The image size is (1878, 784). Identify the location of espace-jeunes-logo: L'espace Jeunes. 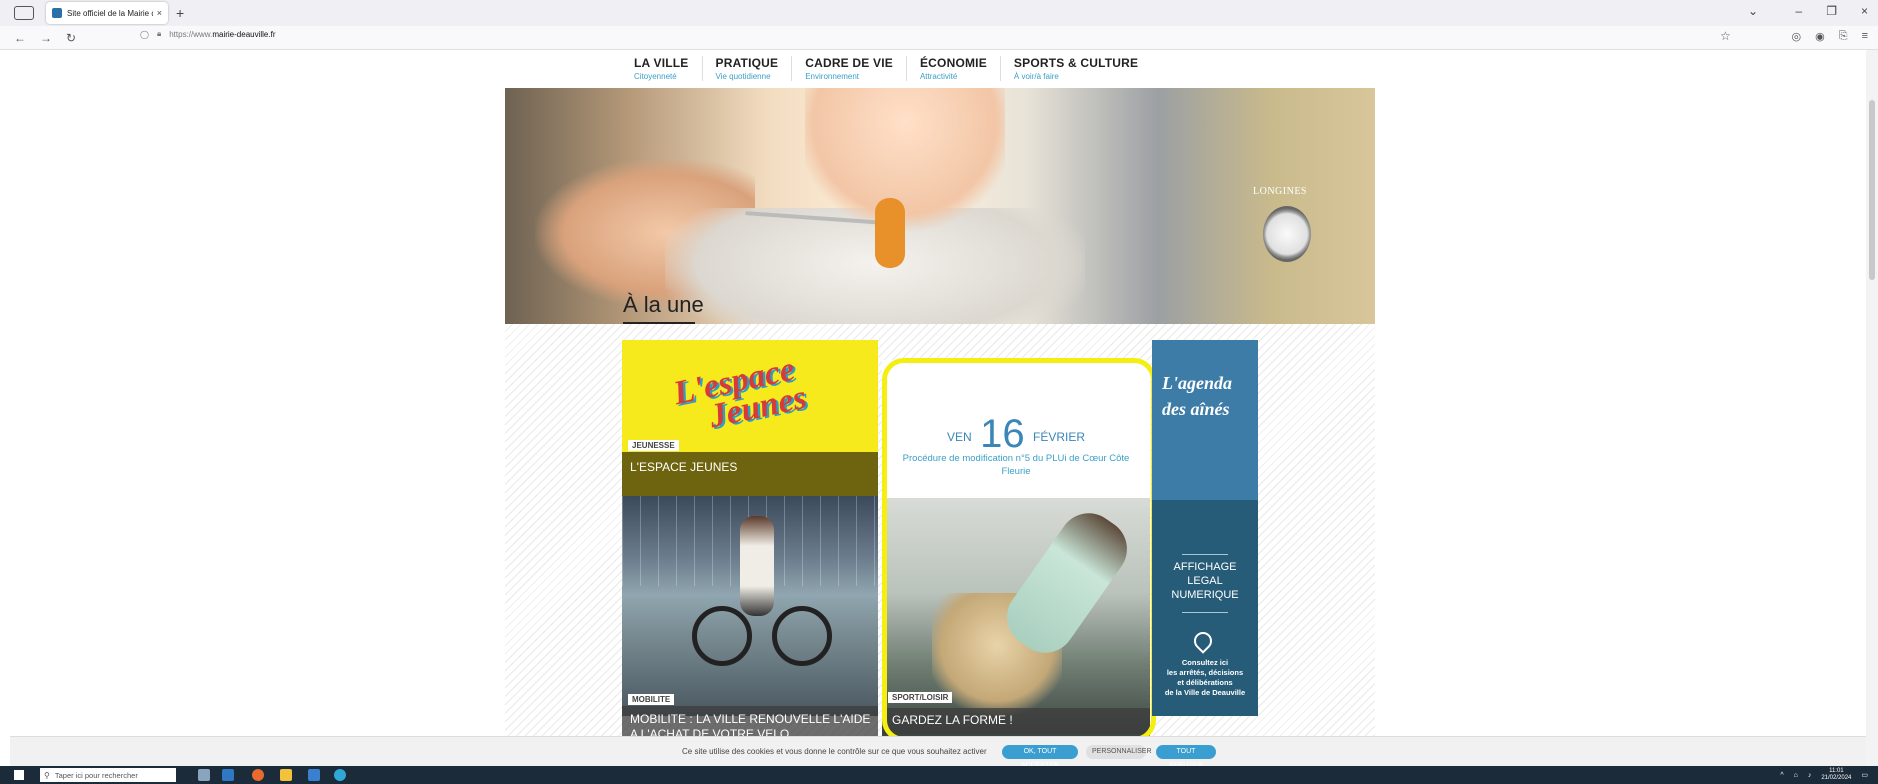
(739, 394).